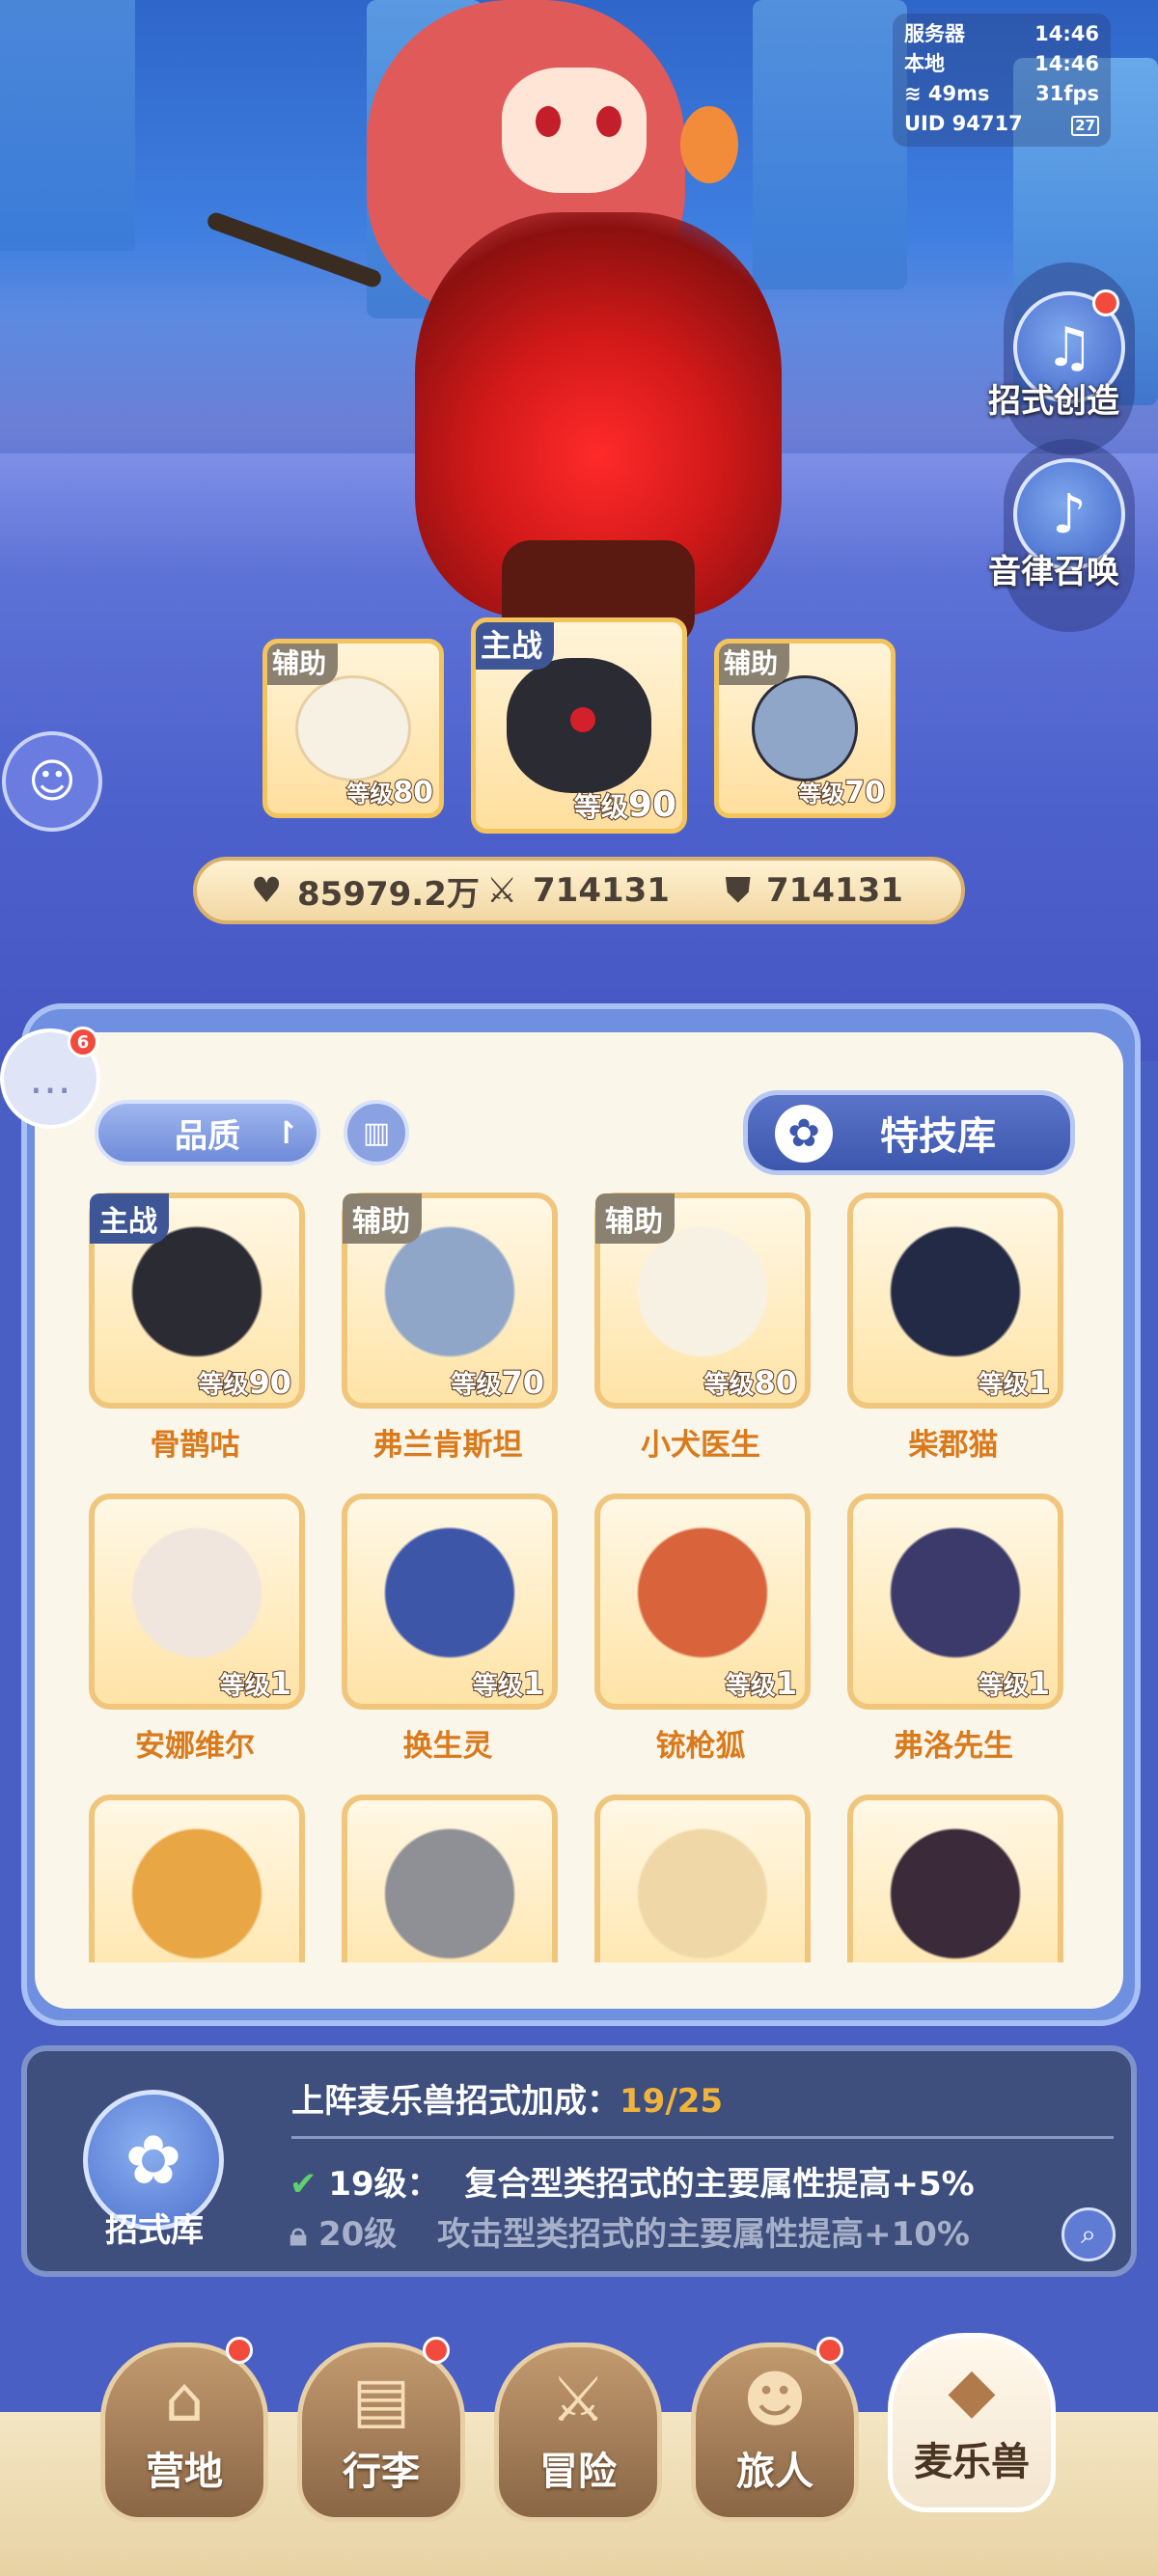  What do you see at coordinates (805, 729) in the screenshot?
I see `team-slot-right: 辅助 等级70` at bounding box center [805, 729].